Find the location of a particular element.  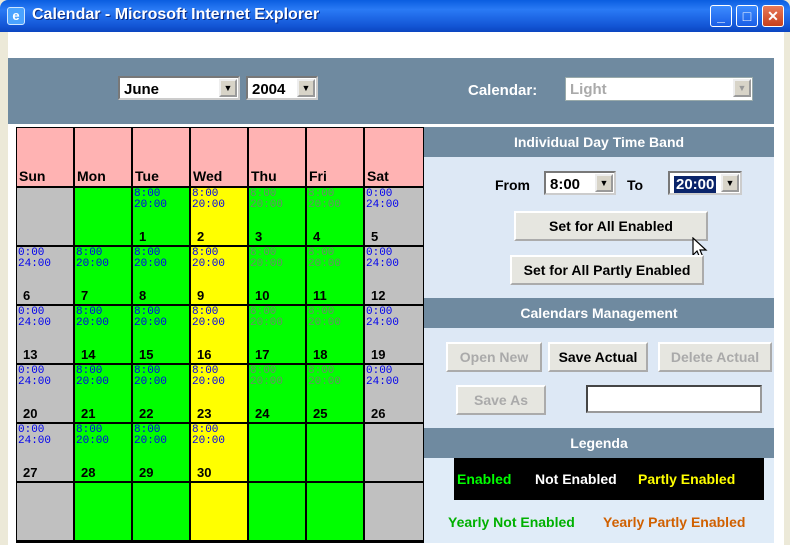

time-band-text: 0:00 24:00 is located at coordinates (35, 435).